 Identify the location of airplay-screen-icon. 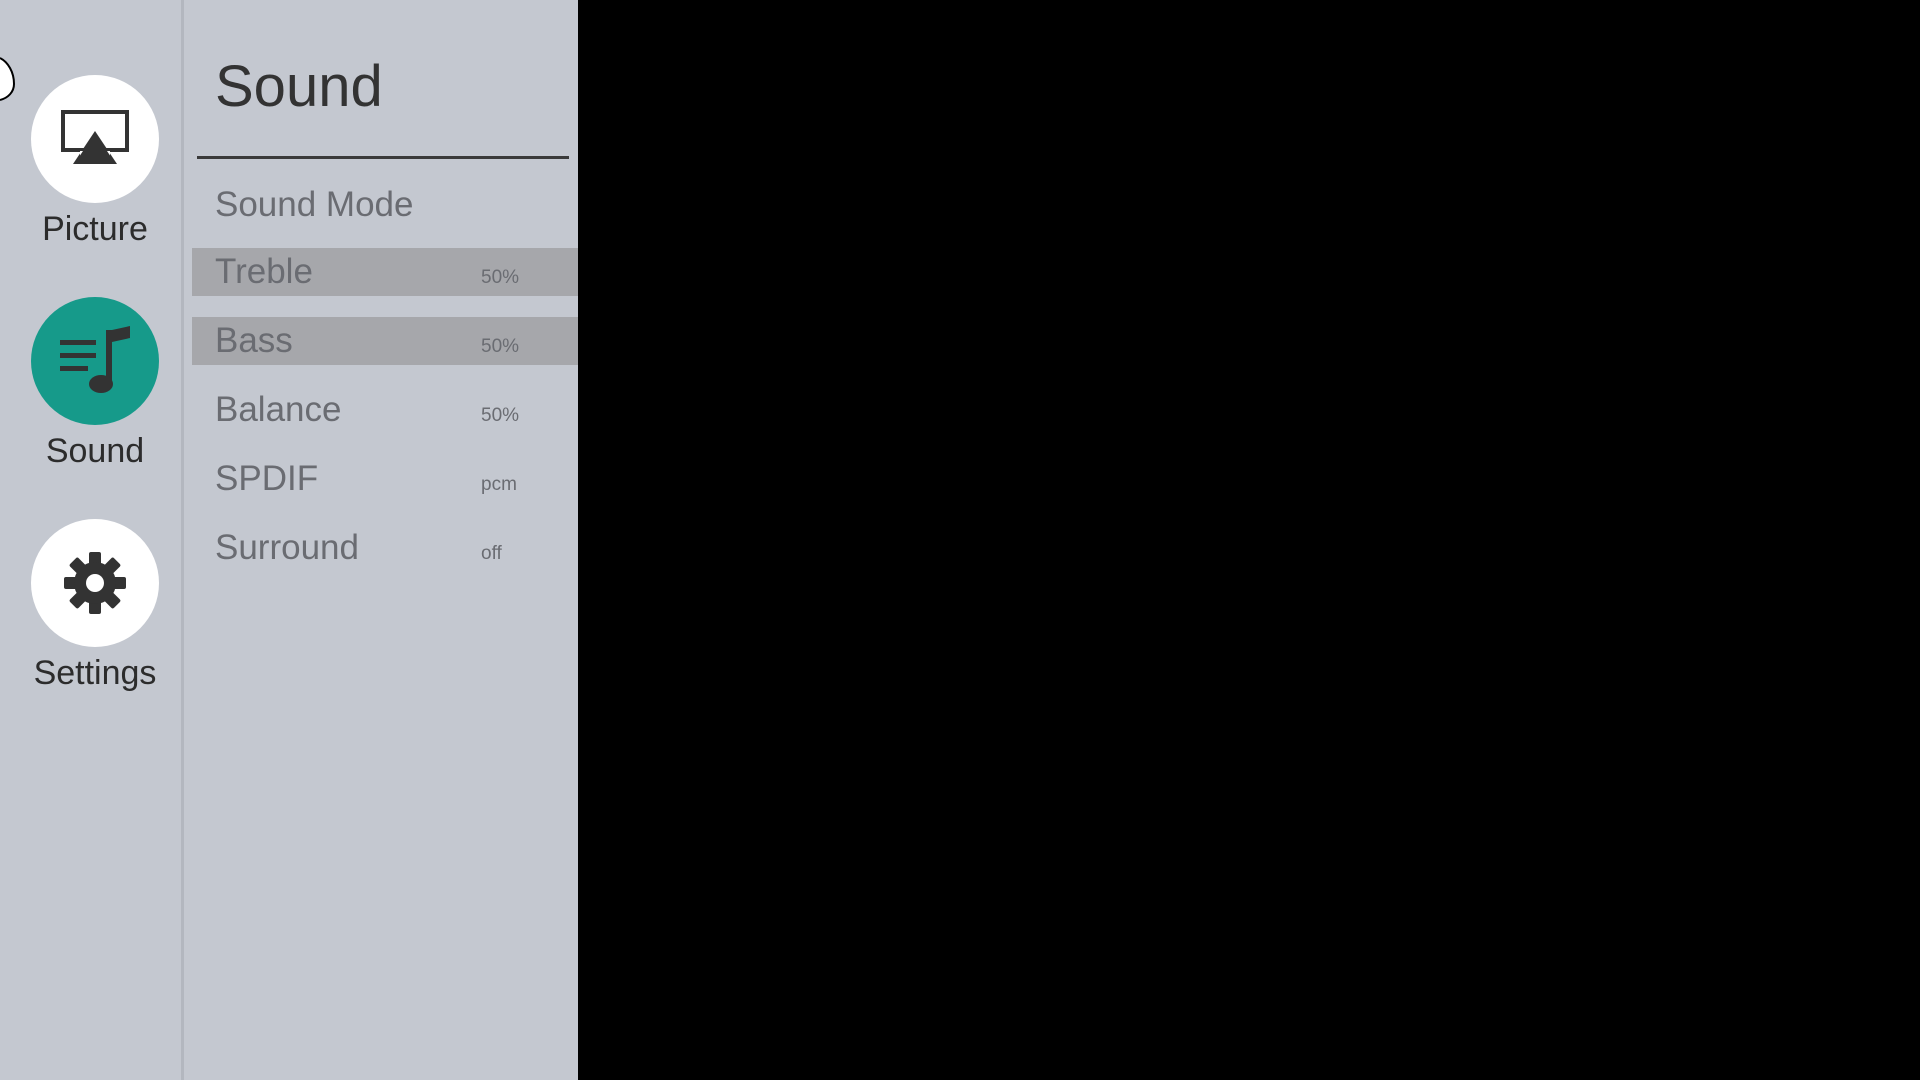
(95, 137).